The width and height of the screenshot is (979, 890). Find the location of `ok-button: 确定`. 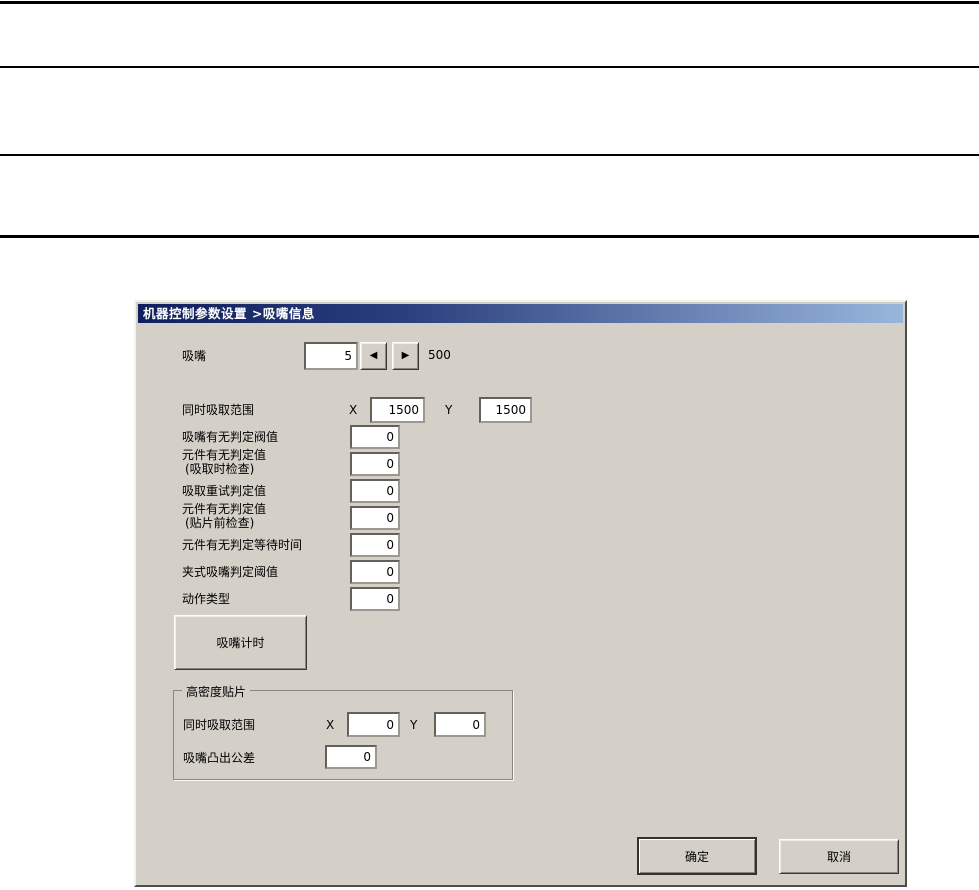

ok-button: 确定 is located at coordinates (697, 856).